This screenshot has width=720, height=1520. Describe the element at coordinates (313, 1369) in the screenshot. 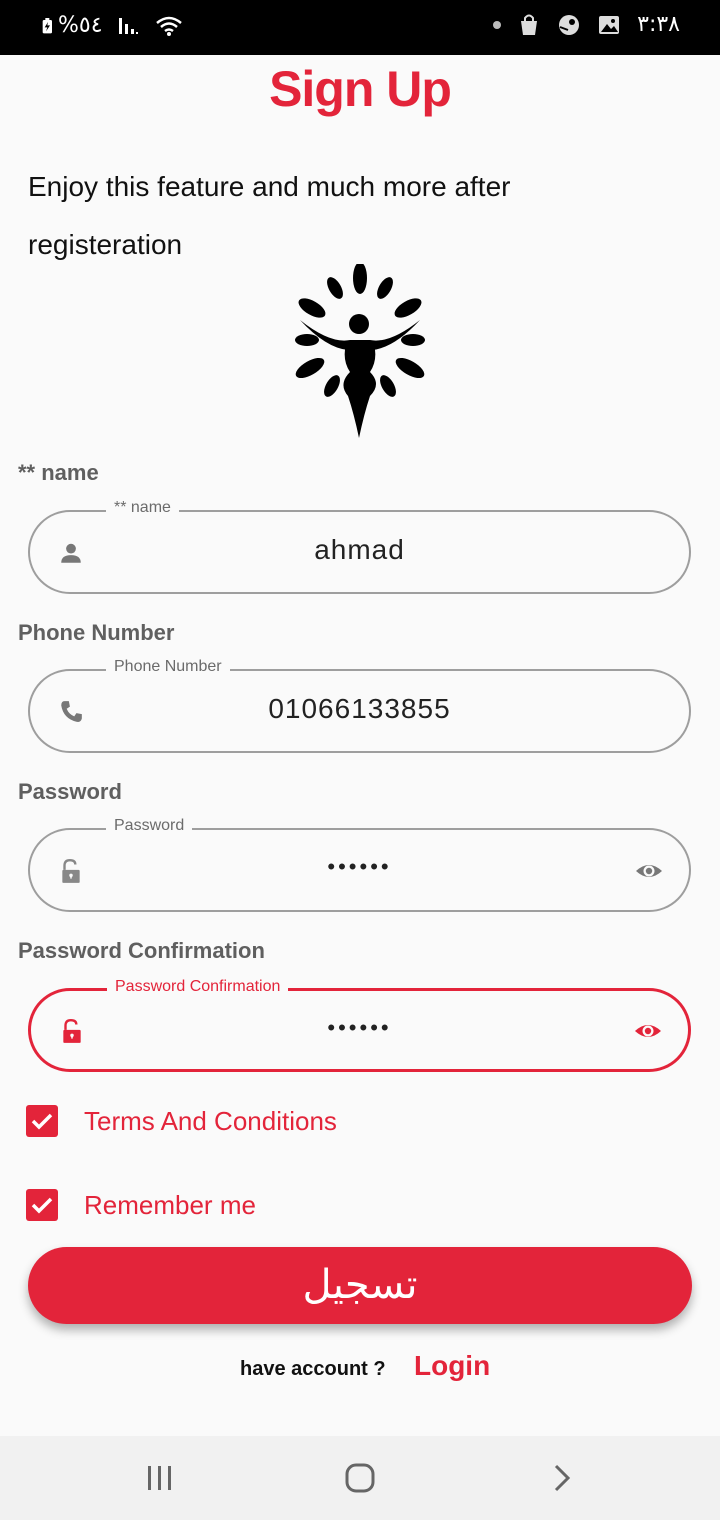

I see `have-account-text: have account ?` at that location.